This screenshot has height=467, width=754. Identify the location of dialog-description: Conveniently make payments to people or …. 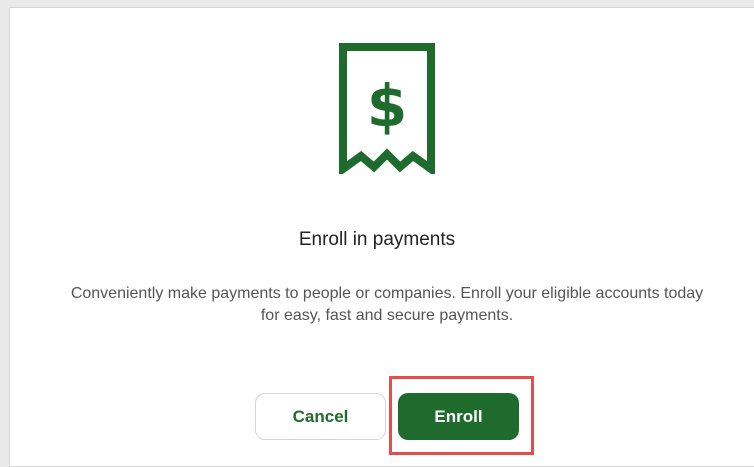
(377, 305).